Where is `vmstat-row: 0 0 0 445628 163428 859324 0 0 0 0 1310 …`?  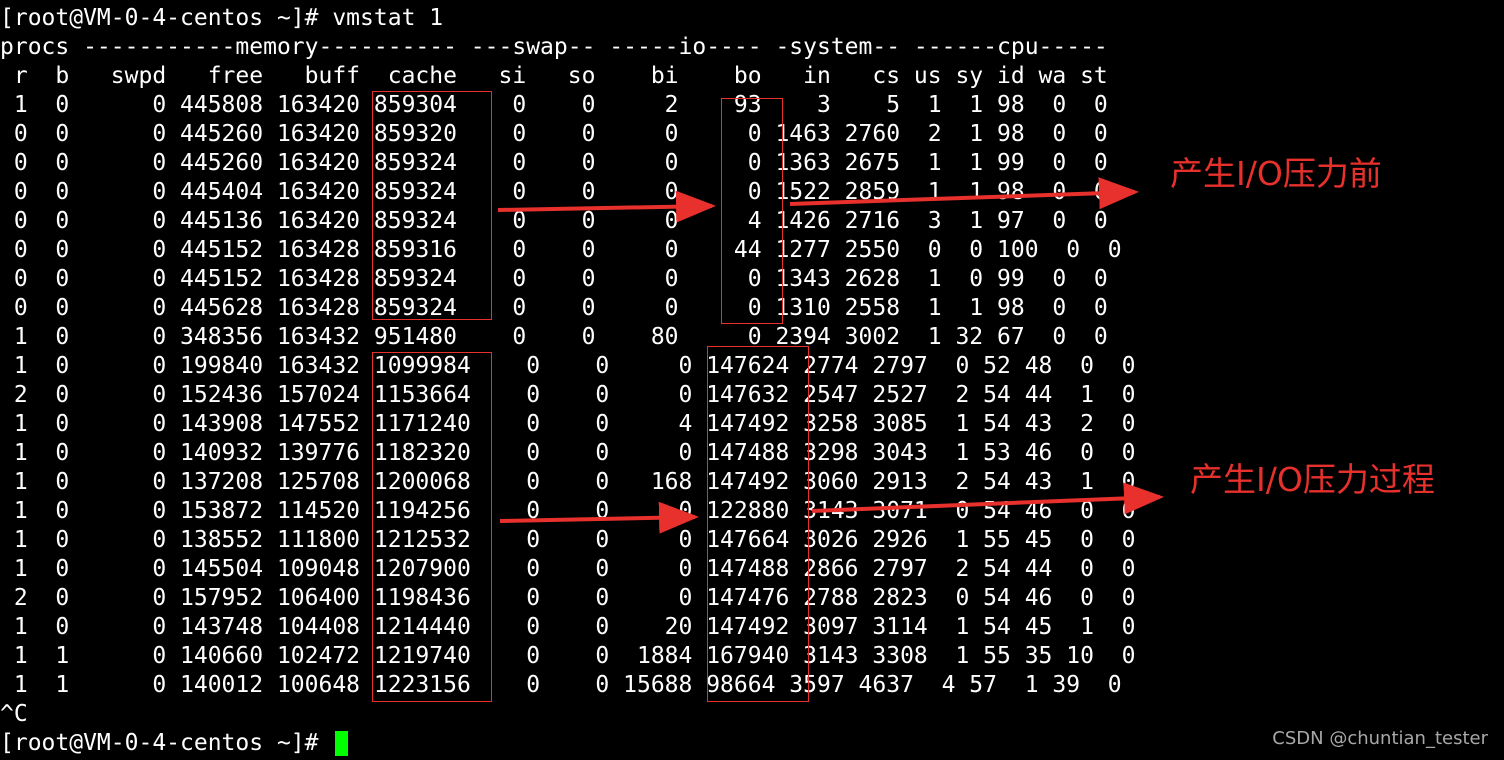 vmstat-row: 0 0 0 445628 163428 859324 0 0 0 0 1310 … is located at coordinates (554, 308).